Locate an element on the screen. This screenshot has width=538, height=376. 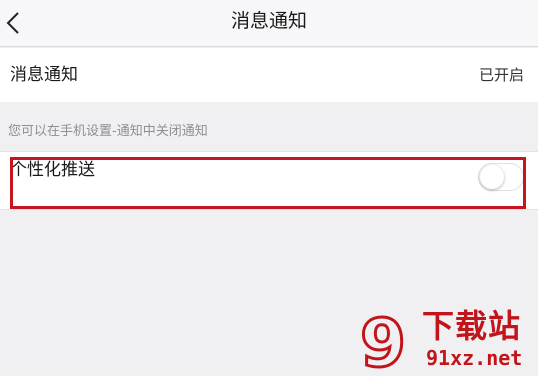
personalized-push-label: 个性化推送 is located at coordinates (52, 170).